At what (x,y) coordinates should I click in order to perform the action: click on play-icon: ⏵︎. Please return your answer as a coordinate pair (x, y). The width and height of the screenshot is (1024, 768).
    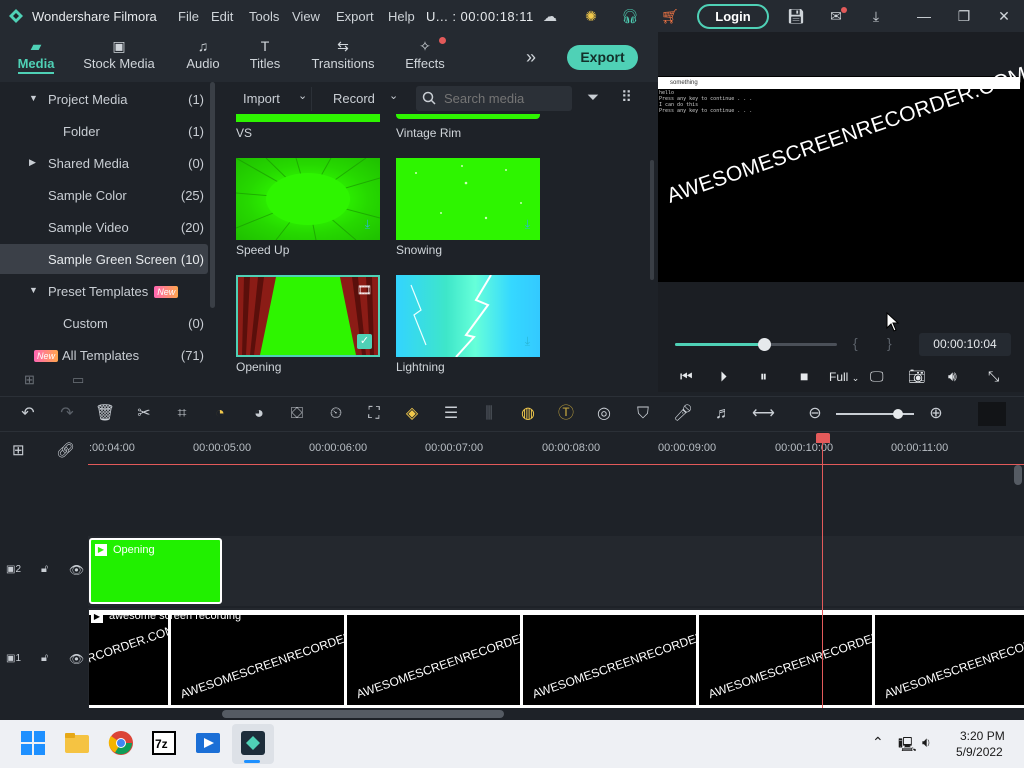
    Looking at the image, I should click on (723, 376).